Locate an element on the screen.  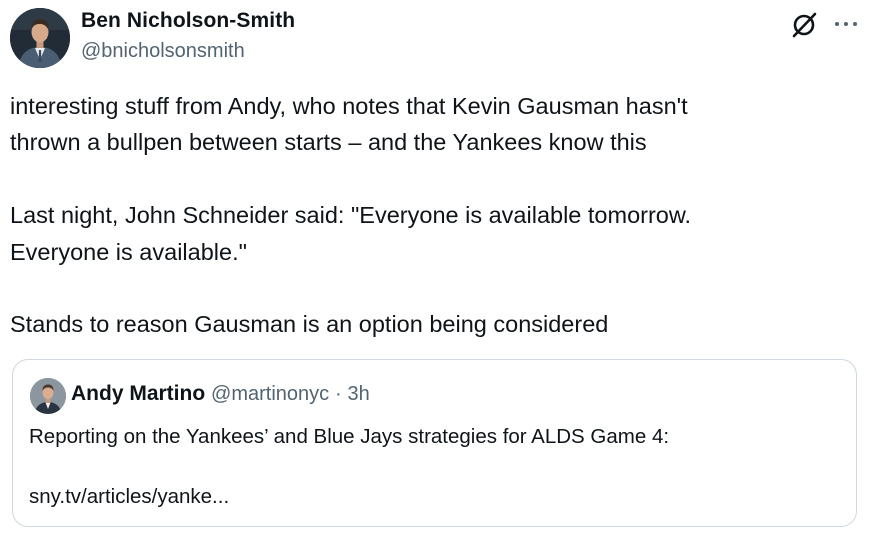
quote-header: Andy Martino @martinonyc · 3h is located at coordinates (220, 394).